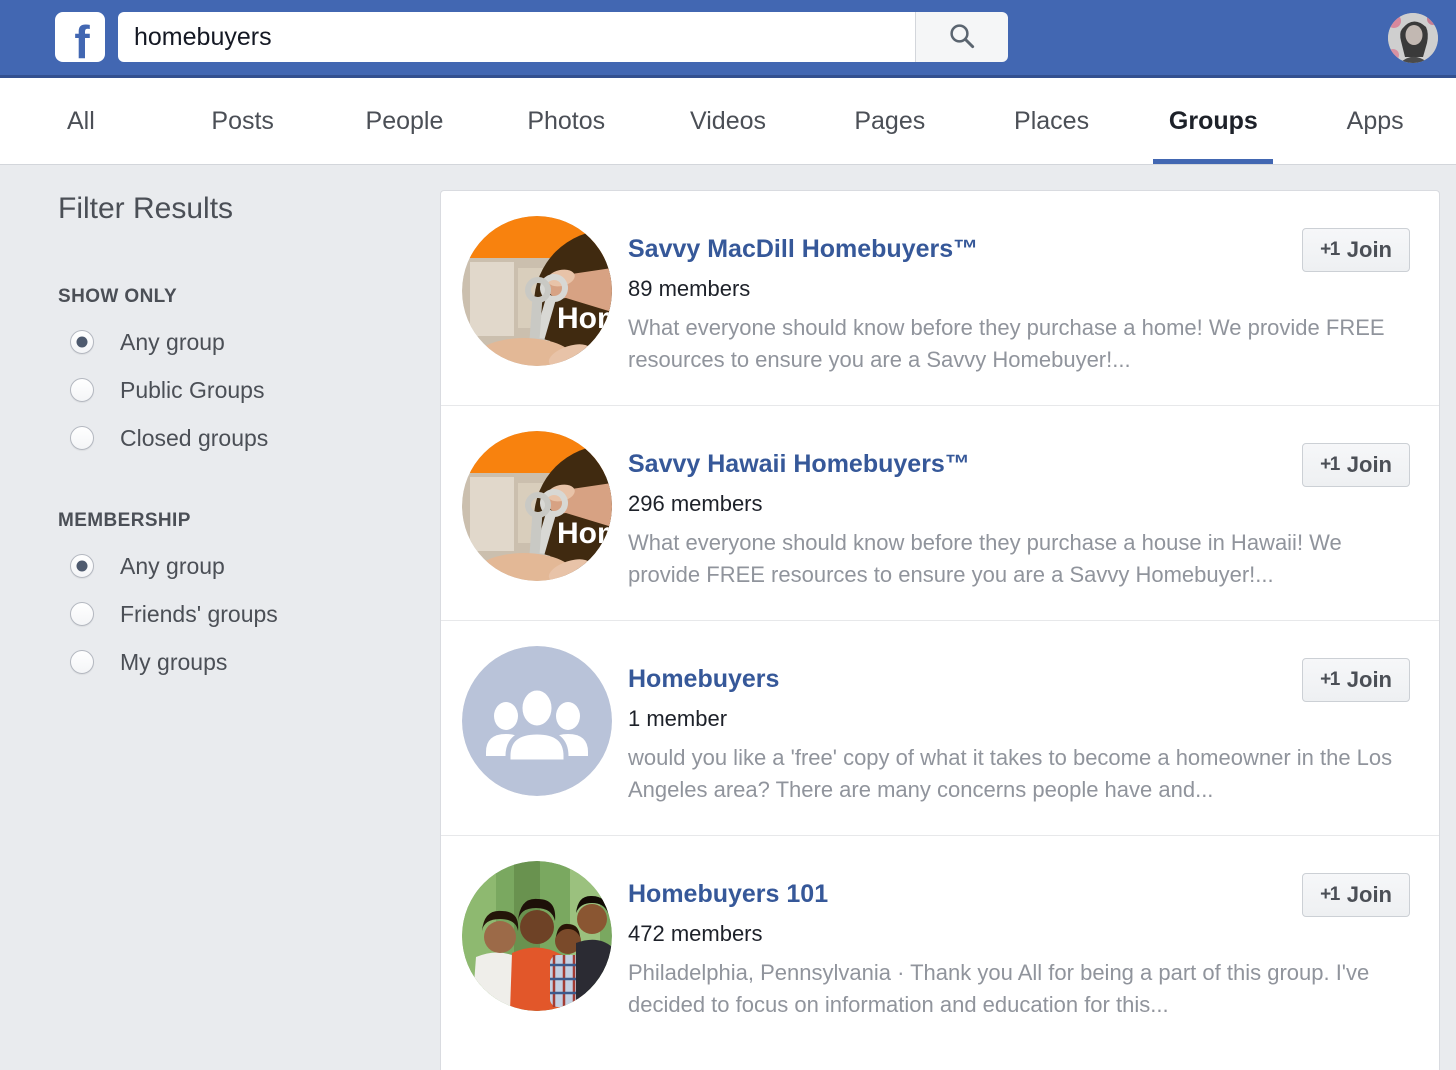  Describe the element at coordinates (803, 249) in the screenshot. I see `group-title-link: Savvy MacDill Homebuyers™` at that location.